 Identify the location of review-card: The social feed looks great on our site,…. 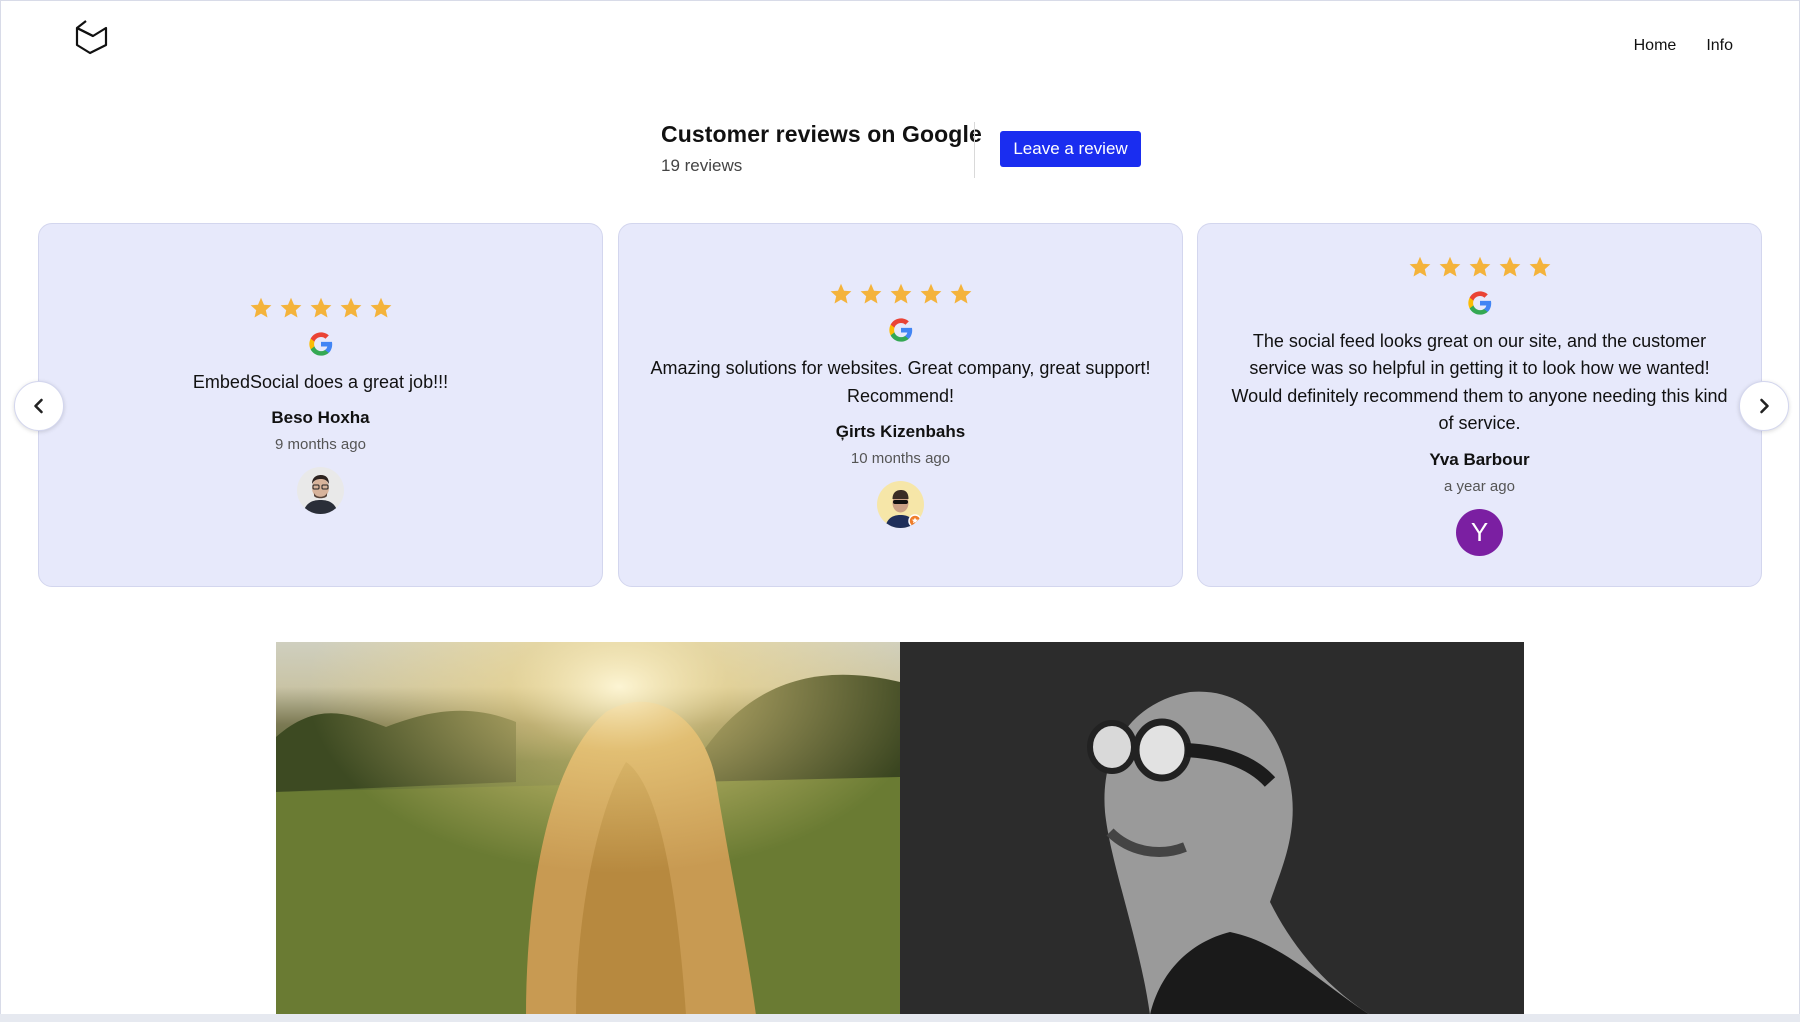
(1479, 405).